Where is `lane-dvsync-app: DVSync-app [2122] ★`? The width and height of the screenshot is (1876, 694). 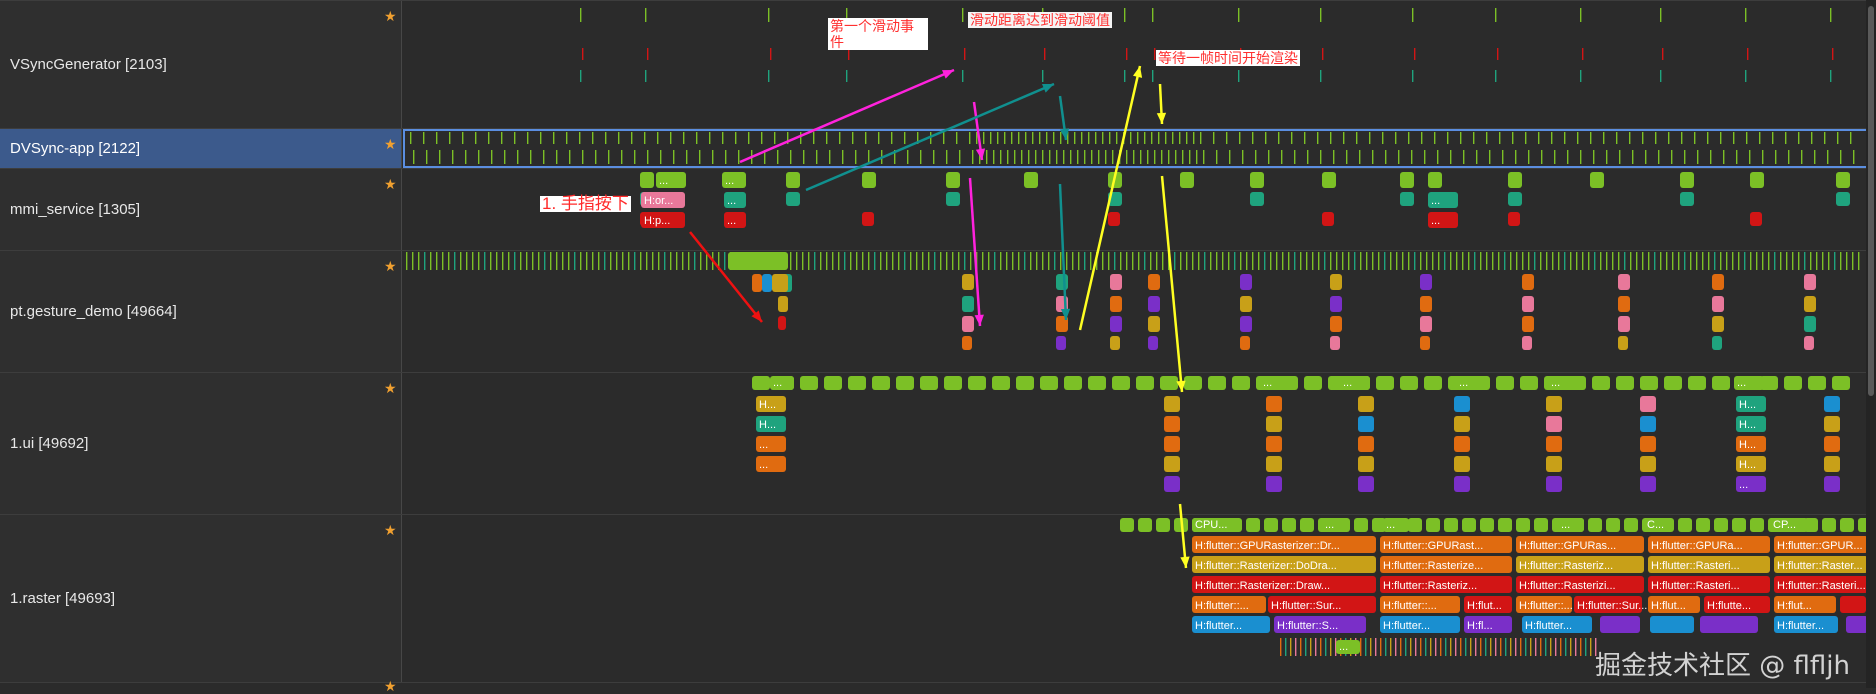
lane-dvsync-app: DVSync-app [2122] ★ is located at coordinates (938, 148).